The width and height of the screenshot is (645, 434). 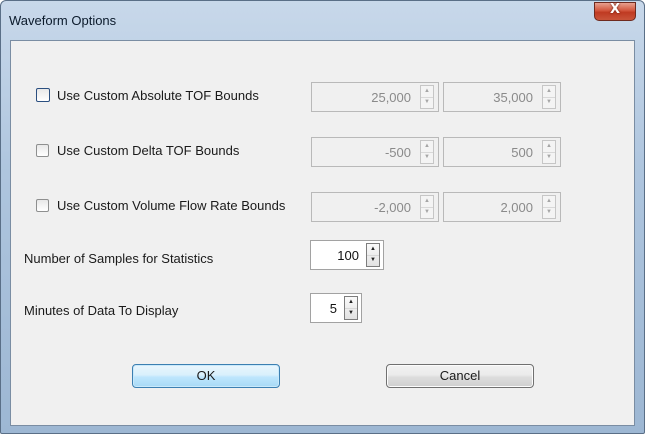 I want to click on delta-tof-checkbox, so click(x=42, y=150).